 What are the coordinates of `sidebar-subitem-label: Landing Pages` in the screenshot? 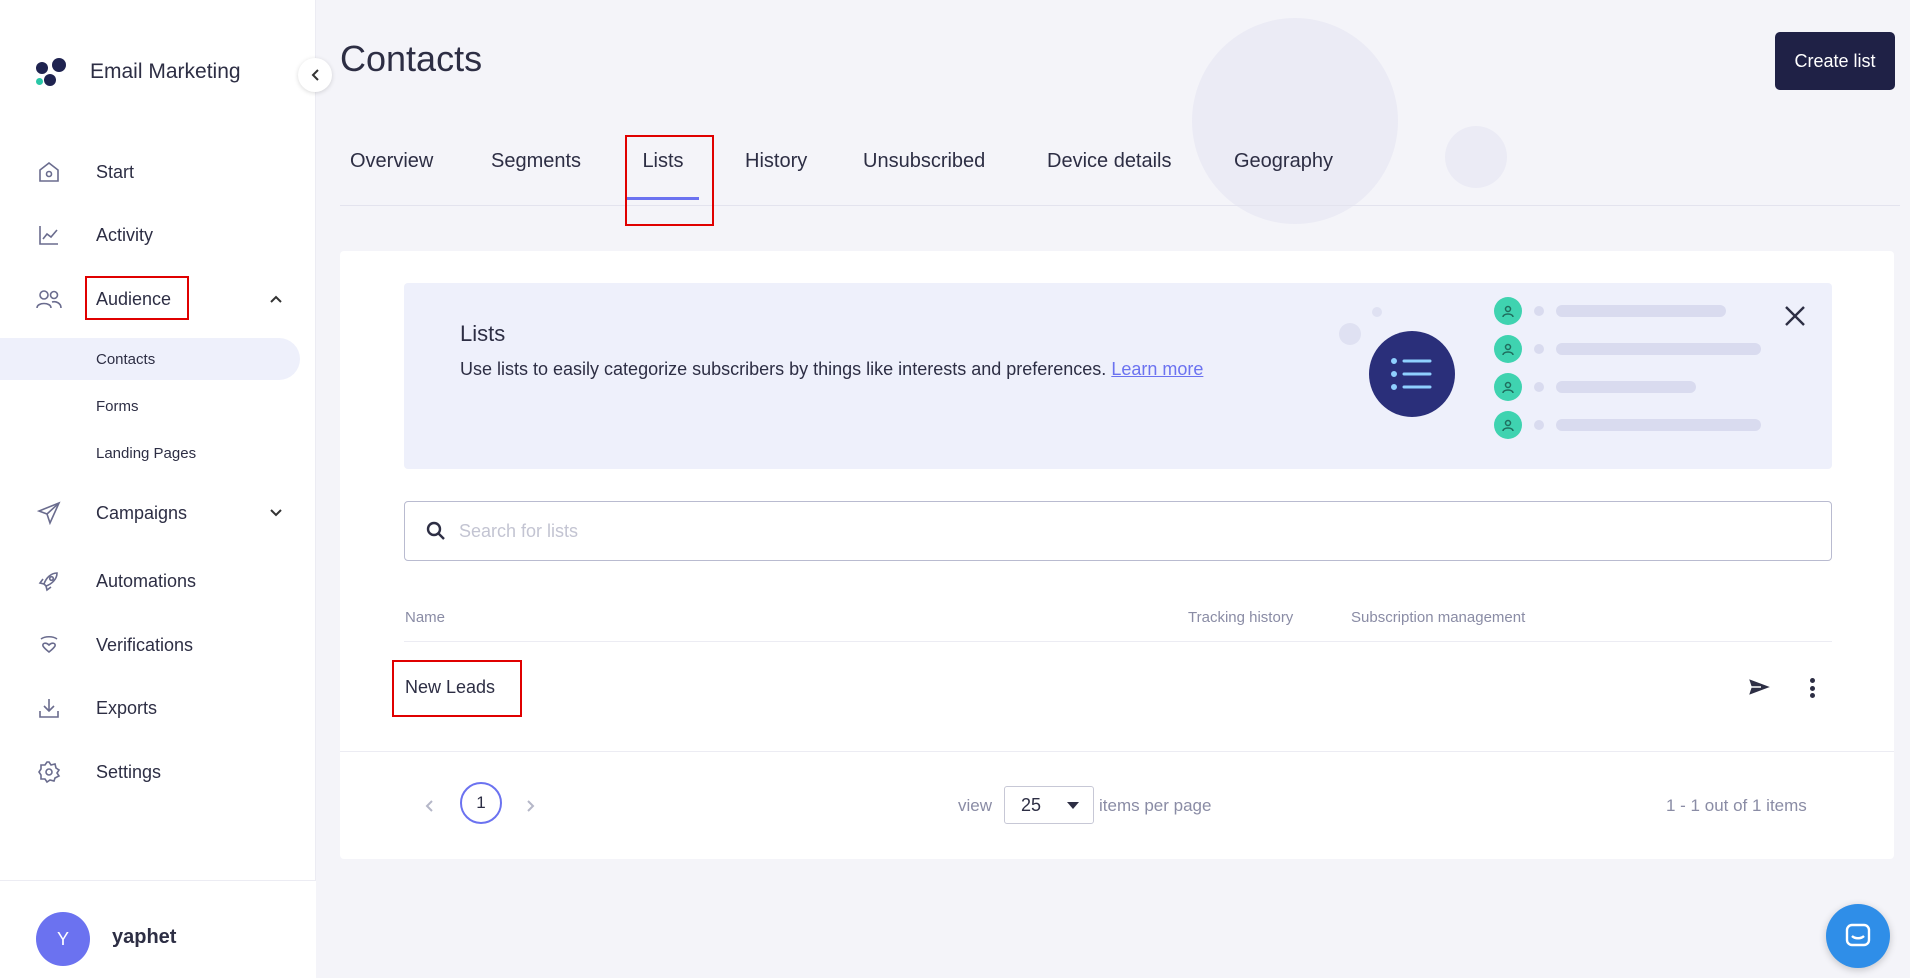 It's located at (146, 453).